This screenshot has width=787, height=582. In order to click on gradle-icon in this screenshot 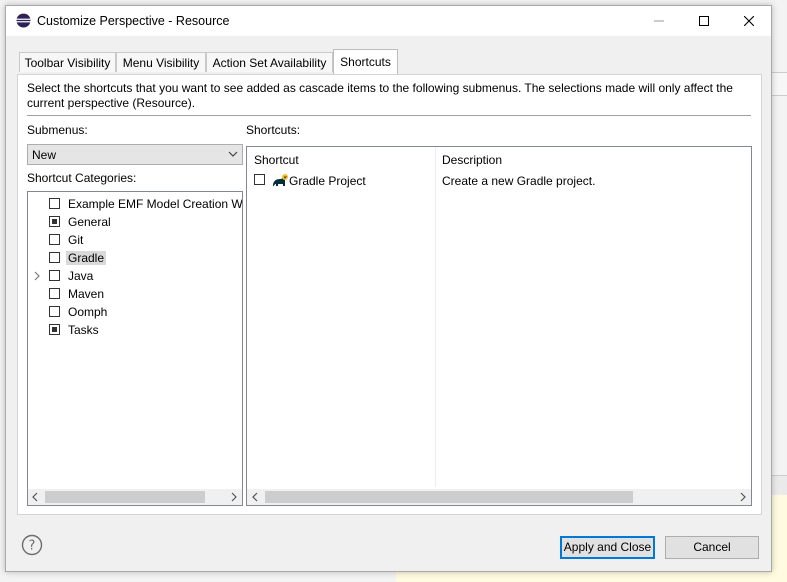, I will do `click(280, 180)`.